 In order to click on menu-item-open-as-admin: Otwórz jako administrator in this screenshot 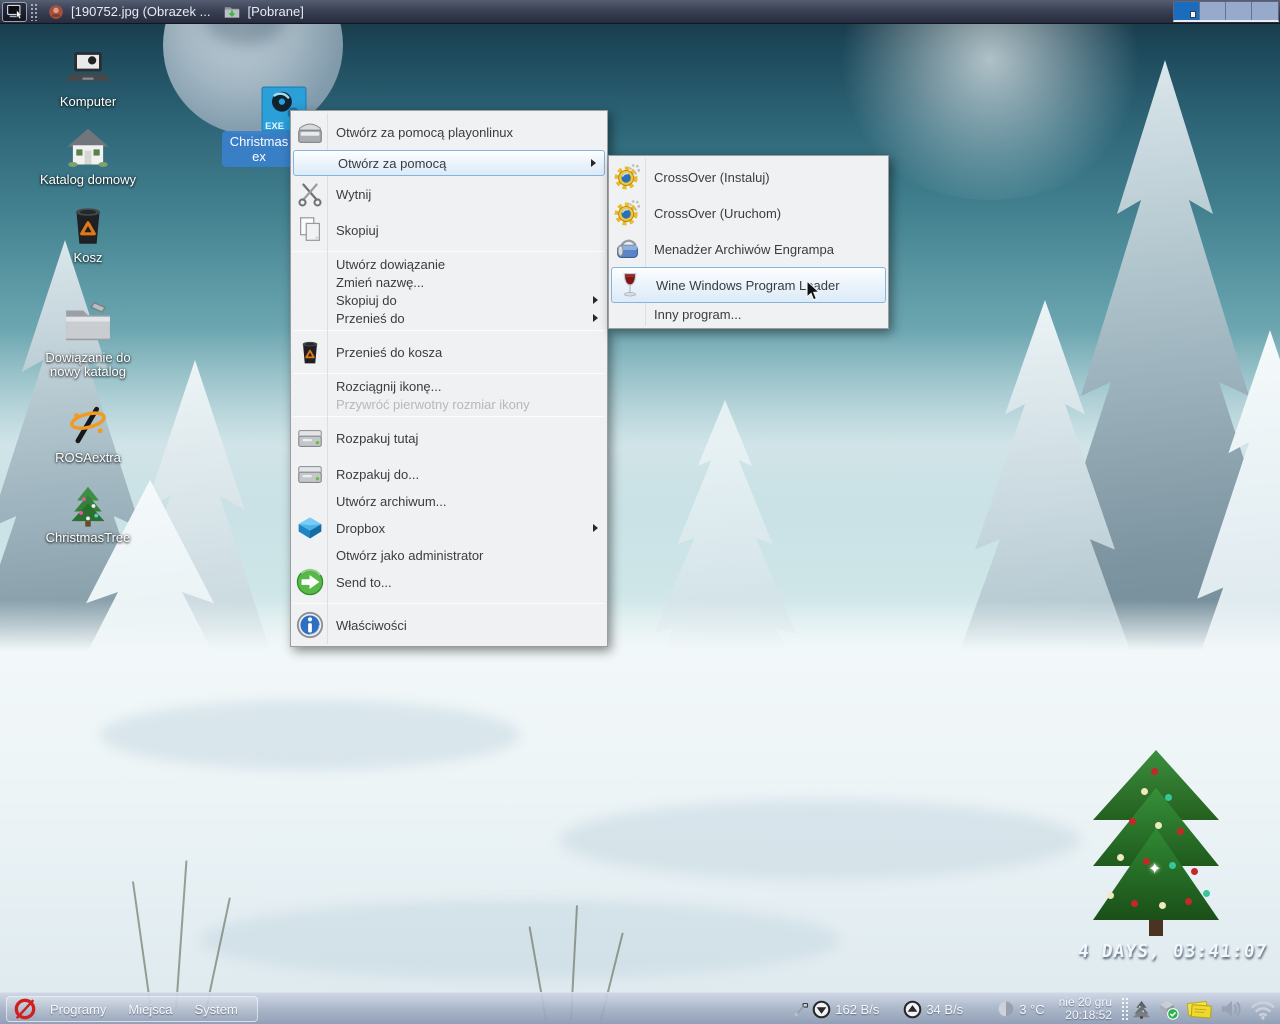, I will do `click(449, 555)`.